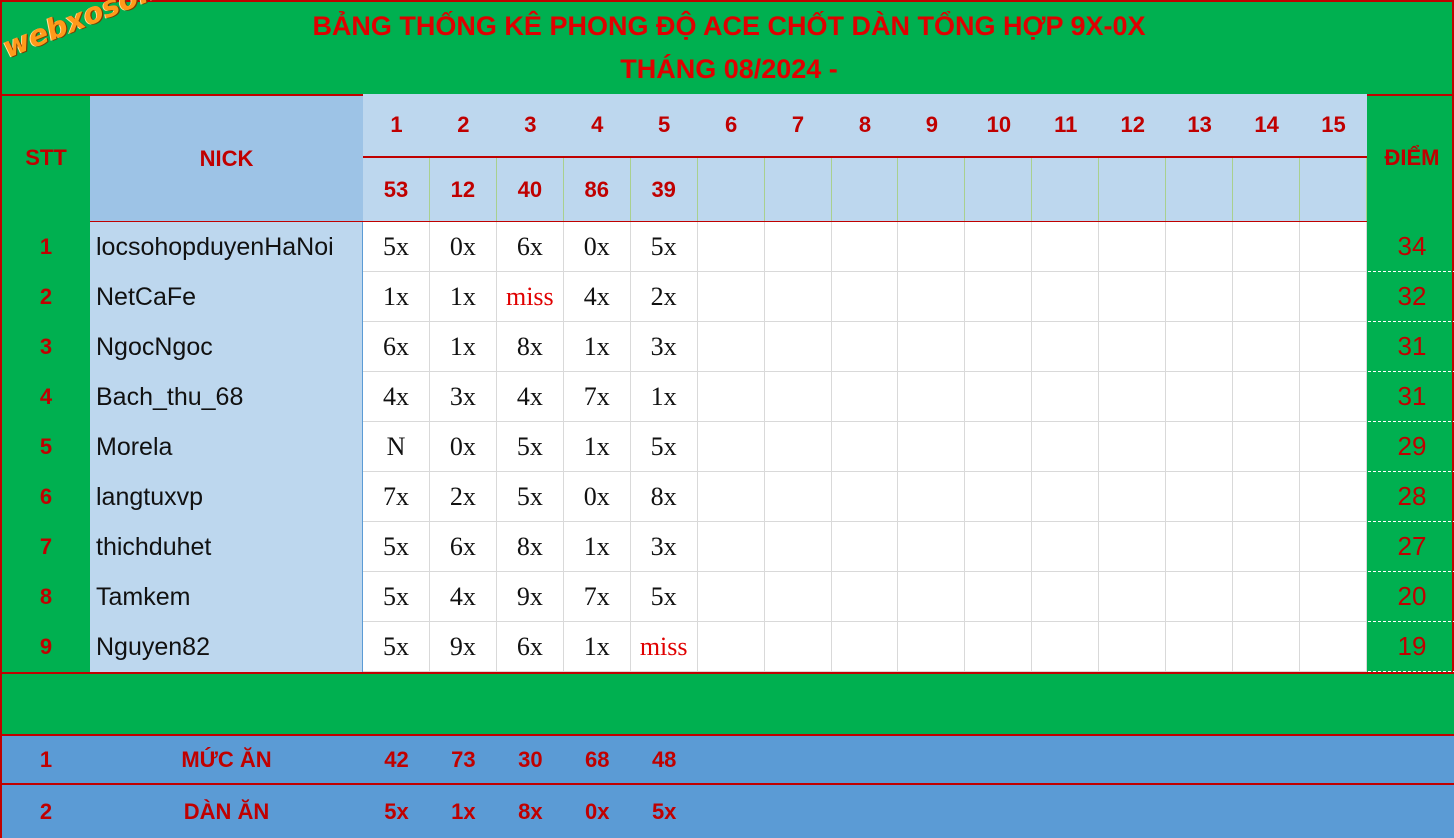 This screenshot has height=838, width=1454. Describe the element at coordinates (530, 297) in the screenshot. I see `score-cell: miss` at that location.